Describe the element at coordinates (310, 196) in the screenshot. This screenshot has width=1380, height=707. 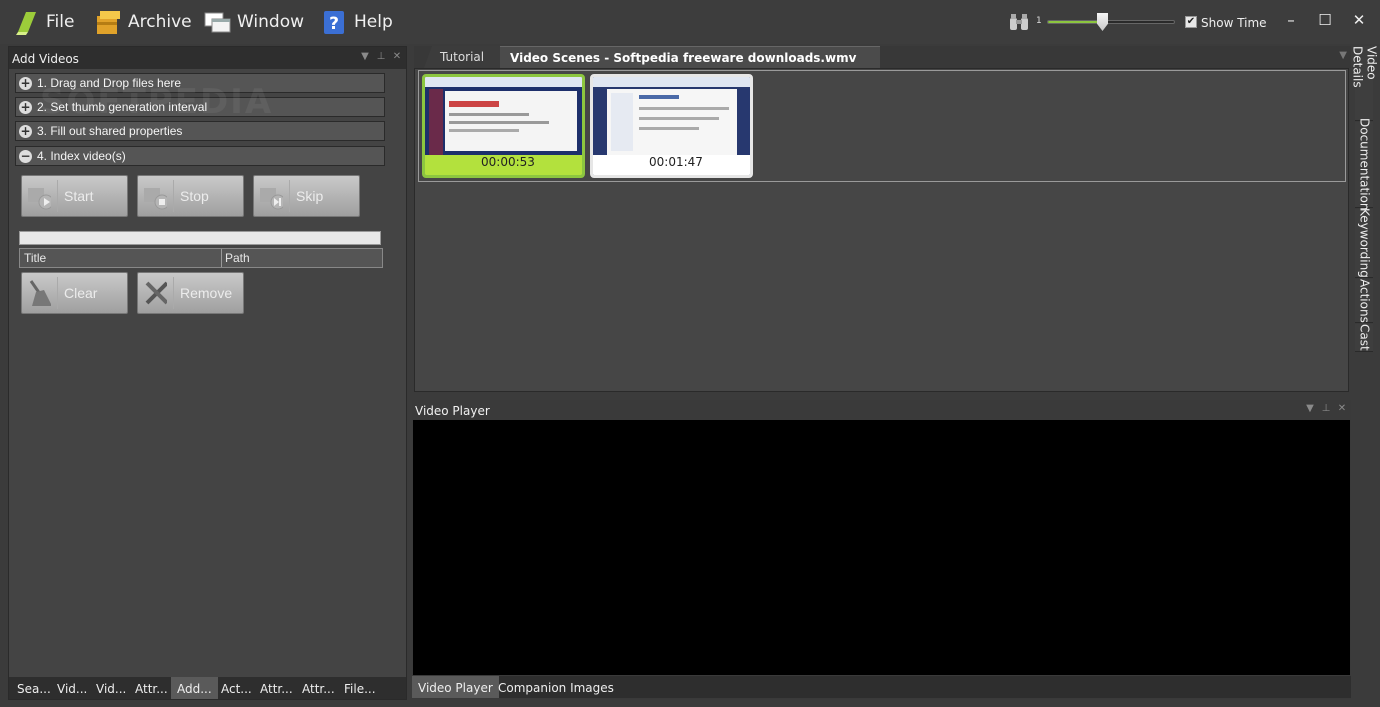
I see `skip-label: Skip` at that location.